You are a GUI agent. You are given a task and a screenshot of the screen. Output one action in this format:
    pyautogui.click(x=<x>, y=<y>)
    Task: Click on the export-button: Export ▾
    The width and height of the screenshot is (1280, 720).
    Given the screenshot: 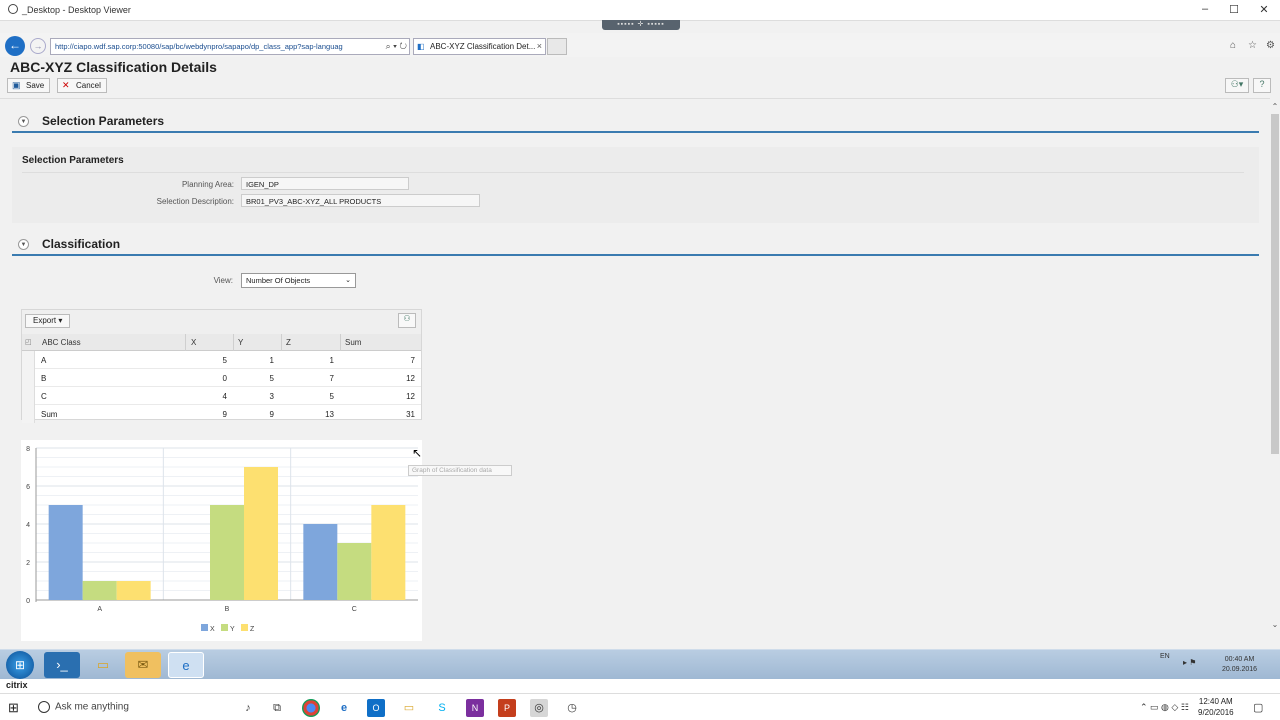 What is the action you would take?
    pyautogui.click(x=48, y=321)
    